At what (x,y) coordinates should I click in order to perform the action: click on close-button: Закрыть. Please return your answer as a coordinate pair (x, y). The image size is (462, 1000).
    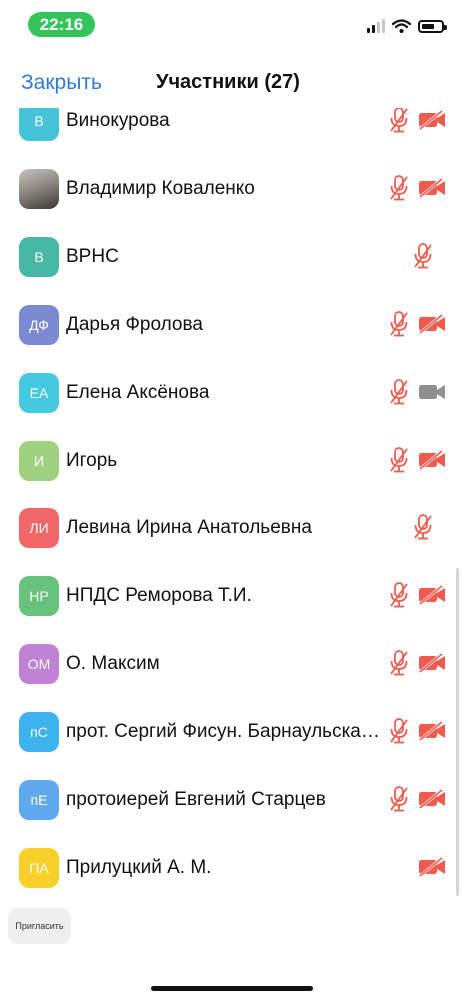
    Looking at the image, I should click on (61, 83).